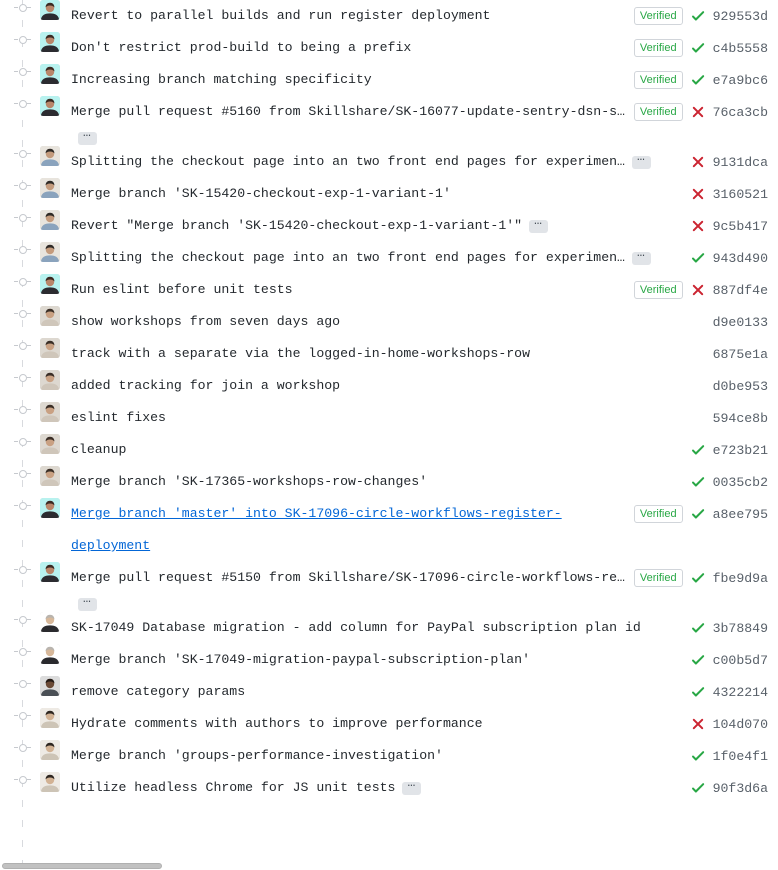 This screenshot has width=778, height=870. What do you see at coordinates (740, 386) in the screenshot?
I see `commit-sha: d0be953` at bounding box center [740, 386].